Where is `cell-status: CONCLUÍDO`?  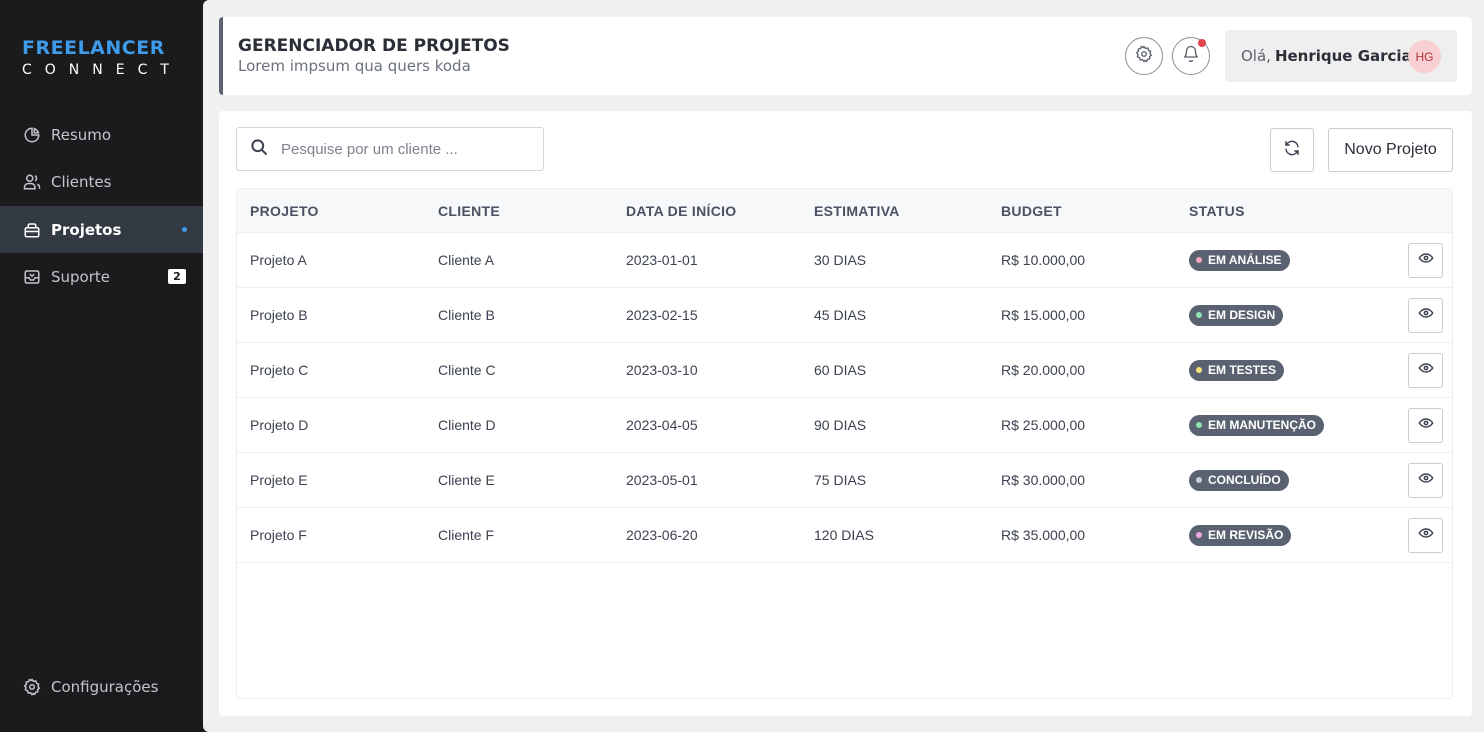 cell-status: CONCLUÍDO is located at coordinates (1239, 480).